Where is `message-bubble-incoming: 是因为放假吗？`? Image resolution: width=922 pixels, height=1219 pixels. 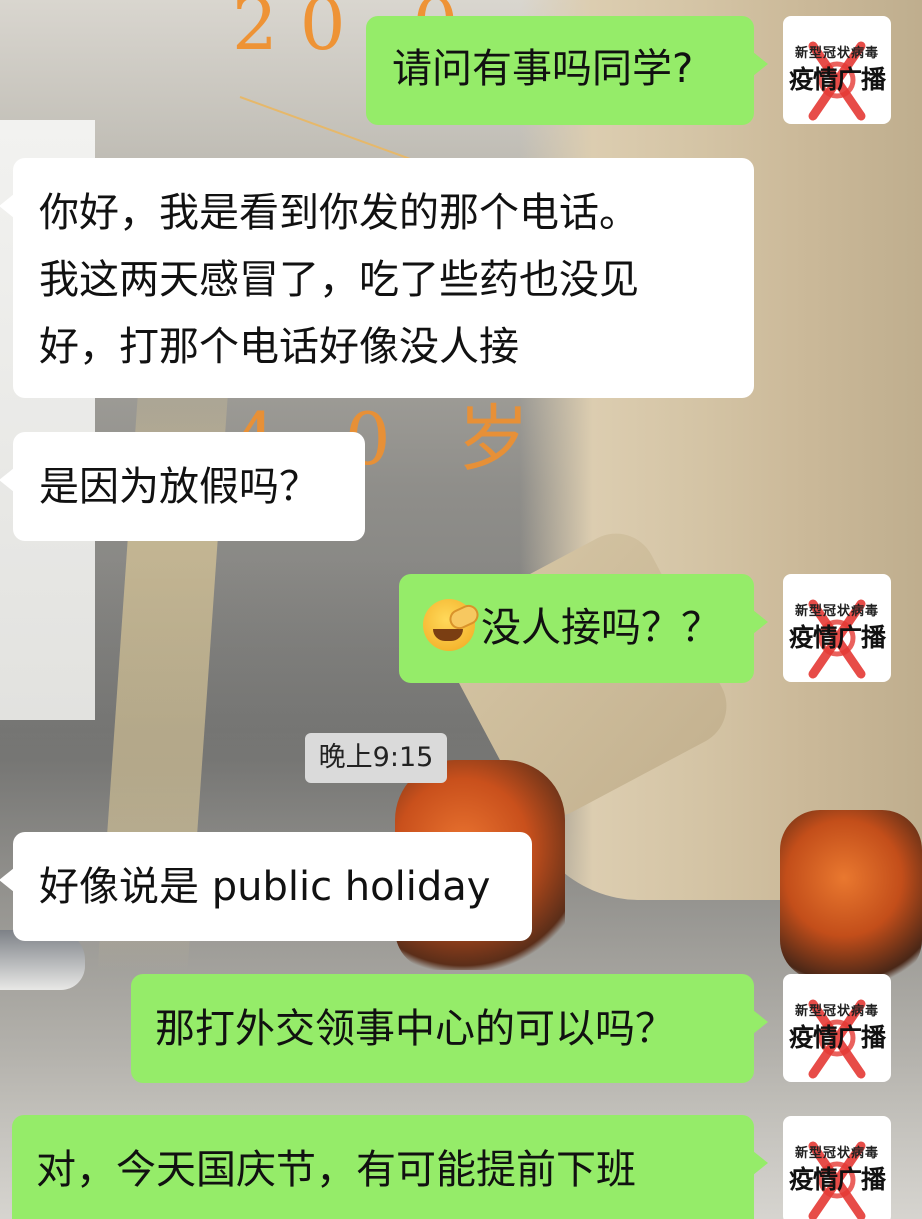 message-bubble-incoming: 是因为放假吗？ is located at coordinates (182, 486).